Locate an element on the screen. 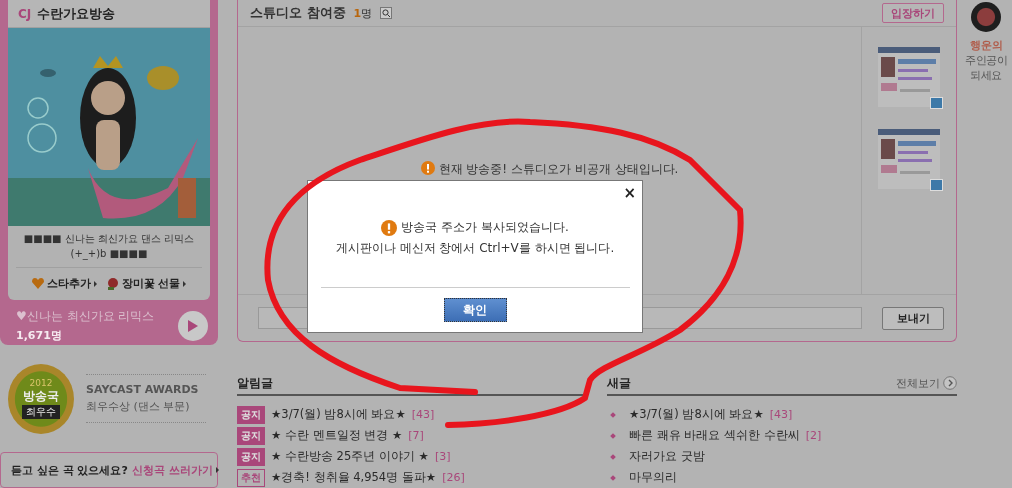 The height and width of the screenshot is (488, 1012). chevron-icon is located at coordinates (950, 383).